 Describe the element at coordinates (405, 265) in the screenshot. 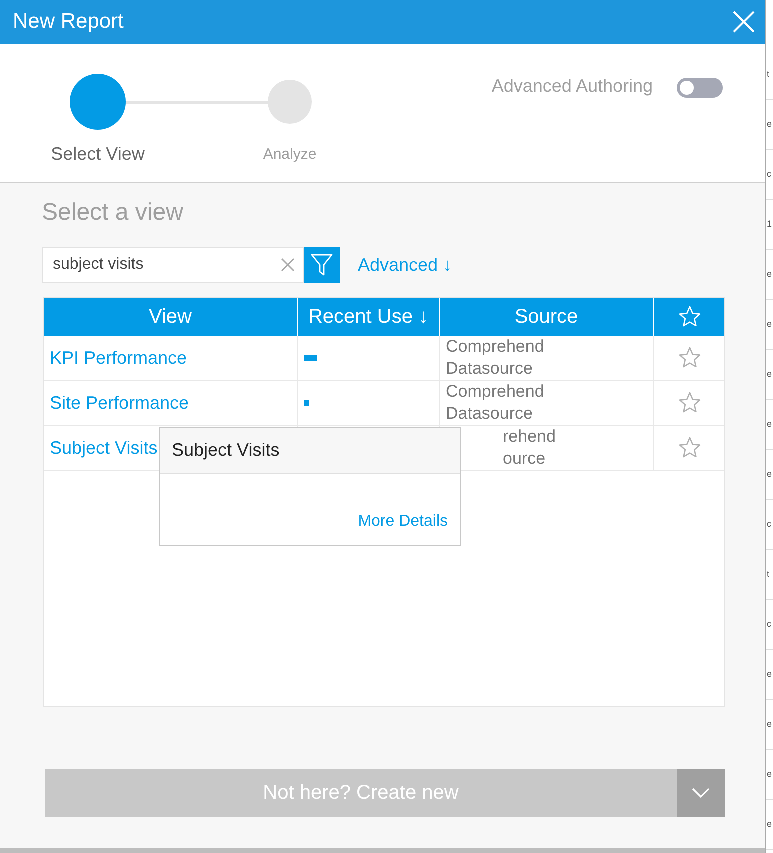

I see `advanced-link: Advanced ↓` at that location.